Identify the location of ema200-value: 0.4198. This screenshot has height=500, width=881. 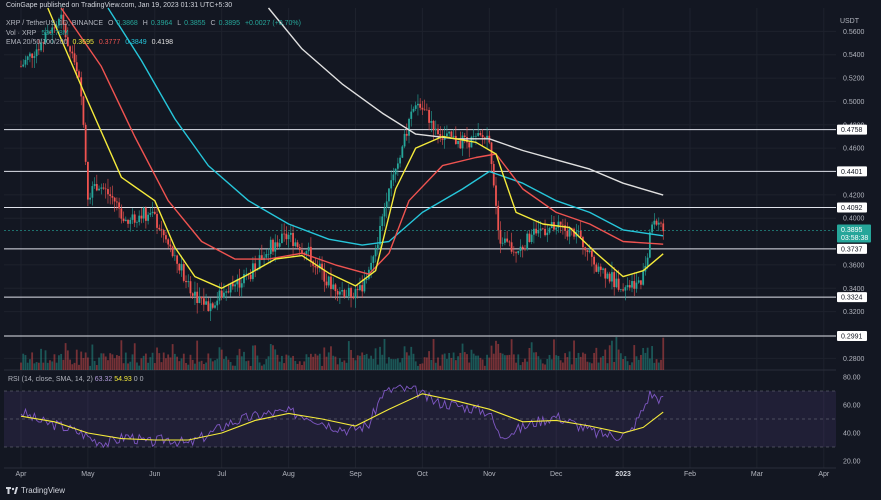
(162, 42).